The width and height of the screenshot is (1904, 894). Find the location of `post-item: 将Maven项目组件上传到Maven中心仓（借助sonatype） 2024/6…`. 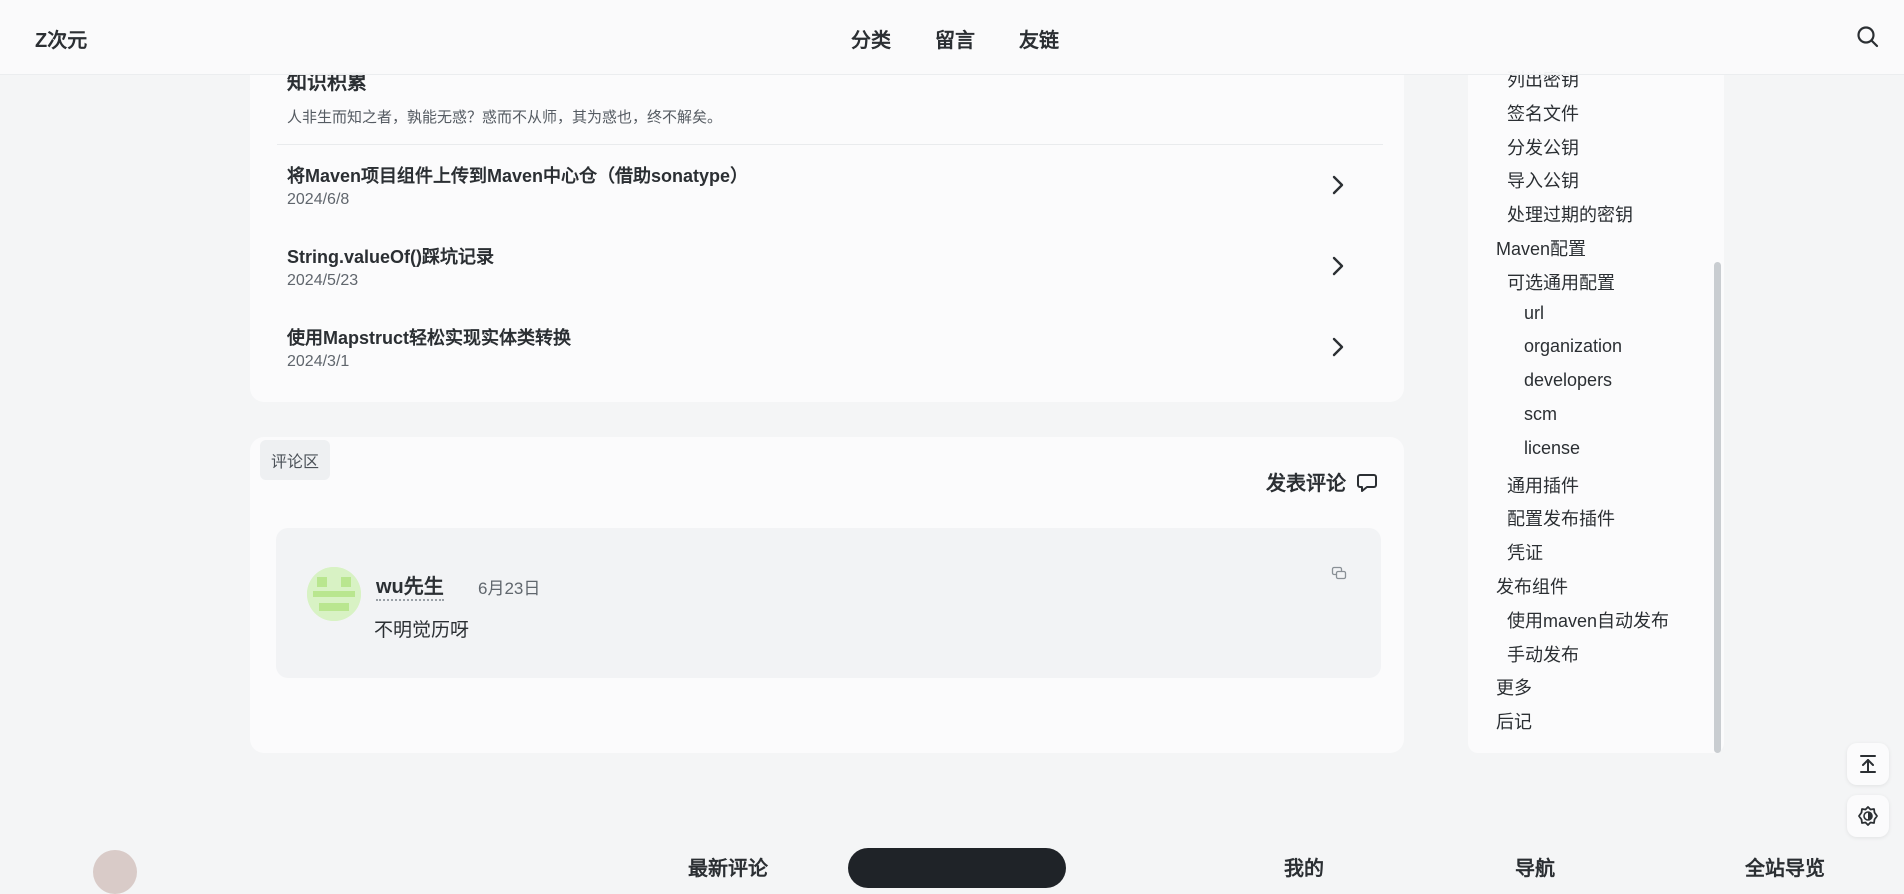

post-item: 将Maven项目组件上传到Maven中心仓（借助sonatype） 2024/6… is located at coordinates (830, 197).